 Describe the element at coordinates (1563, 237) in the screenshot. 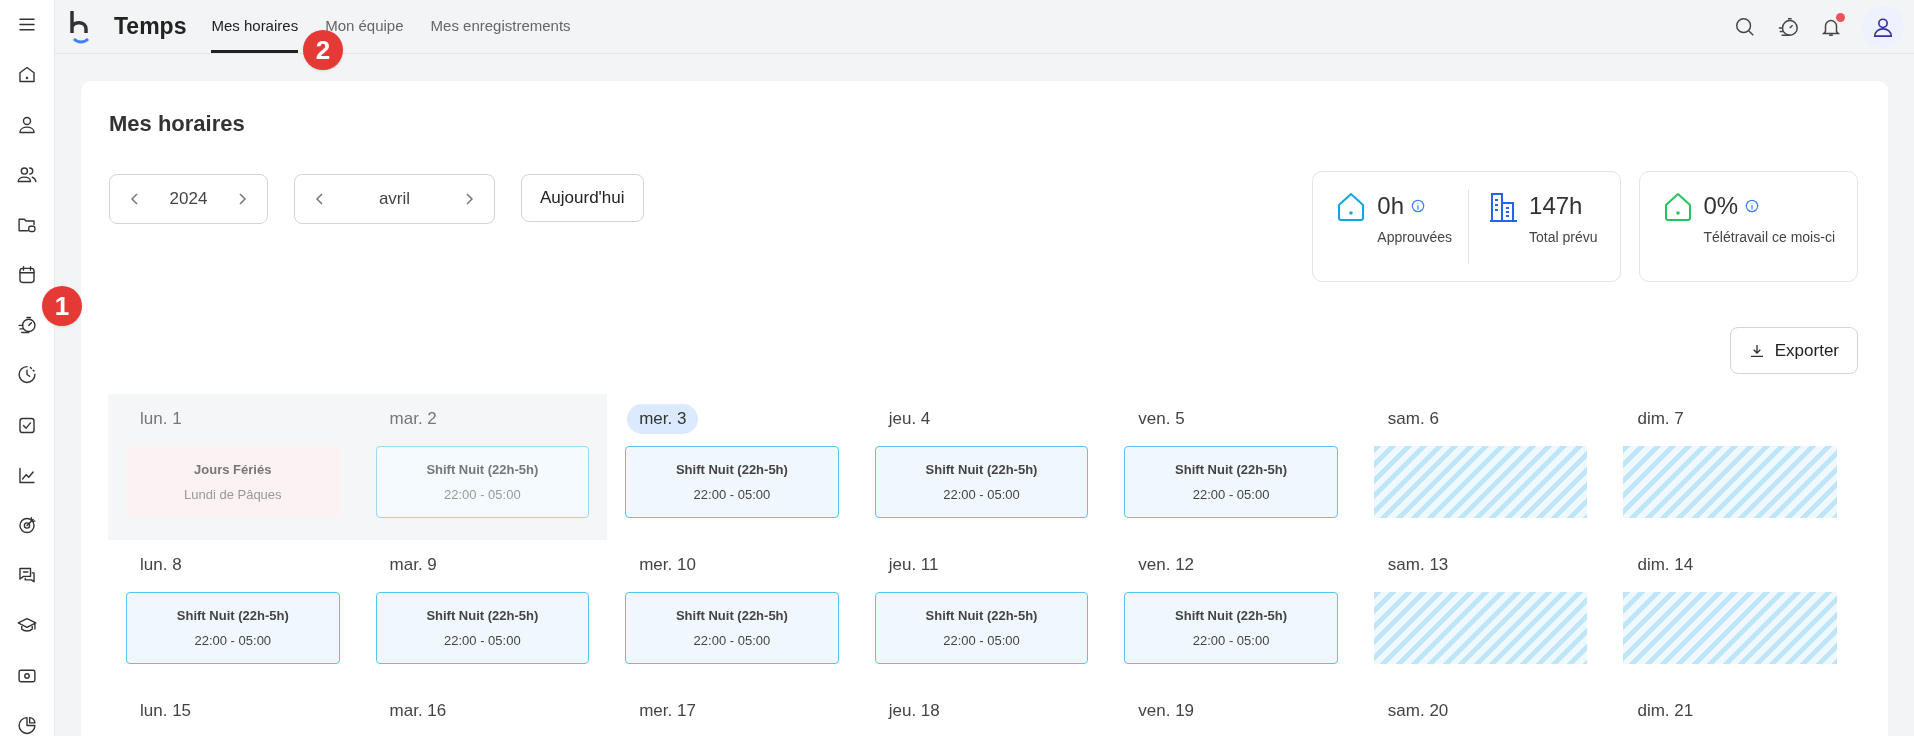

I see `stat-label: Total prévu` at that location.